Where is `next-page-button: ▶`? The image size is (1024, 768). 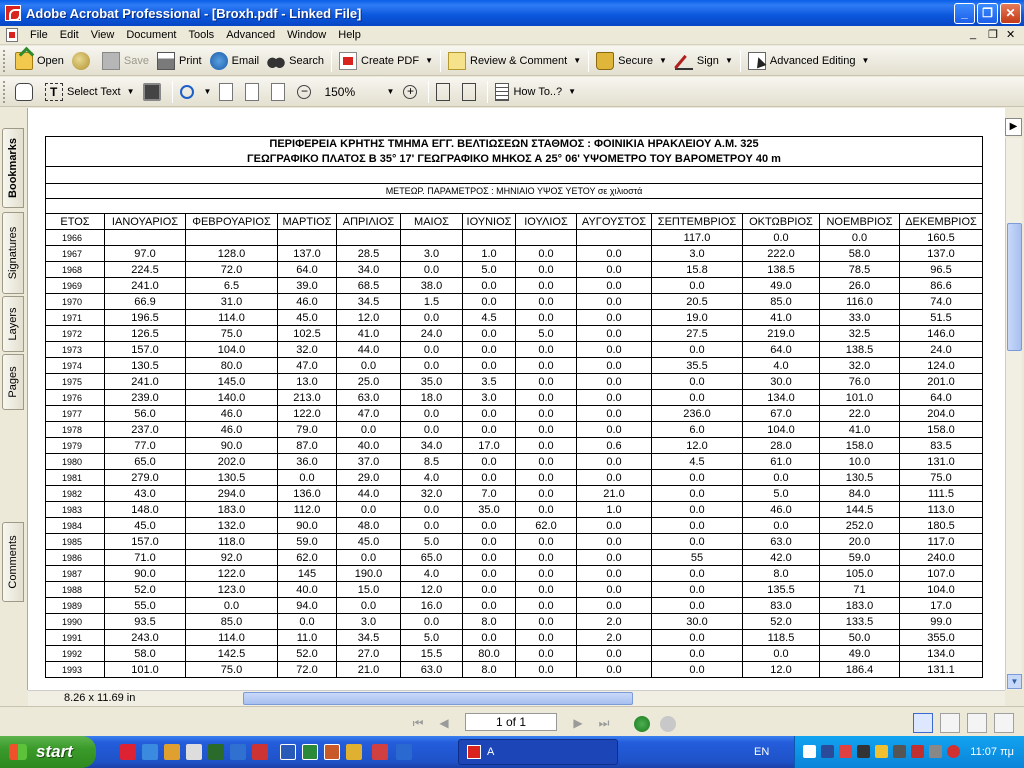
next-page-button: ▶ is located at coordinates (578, 723).